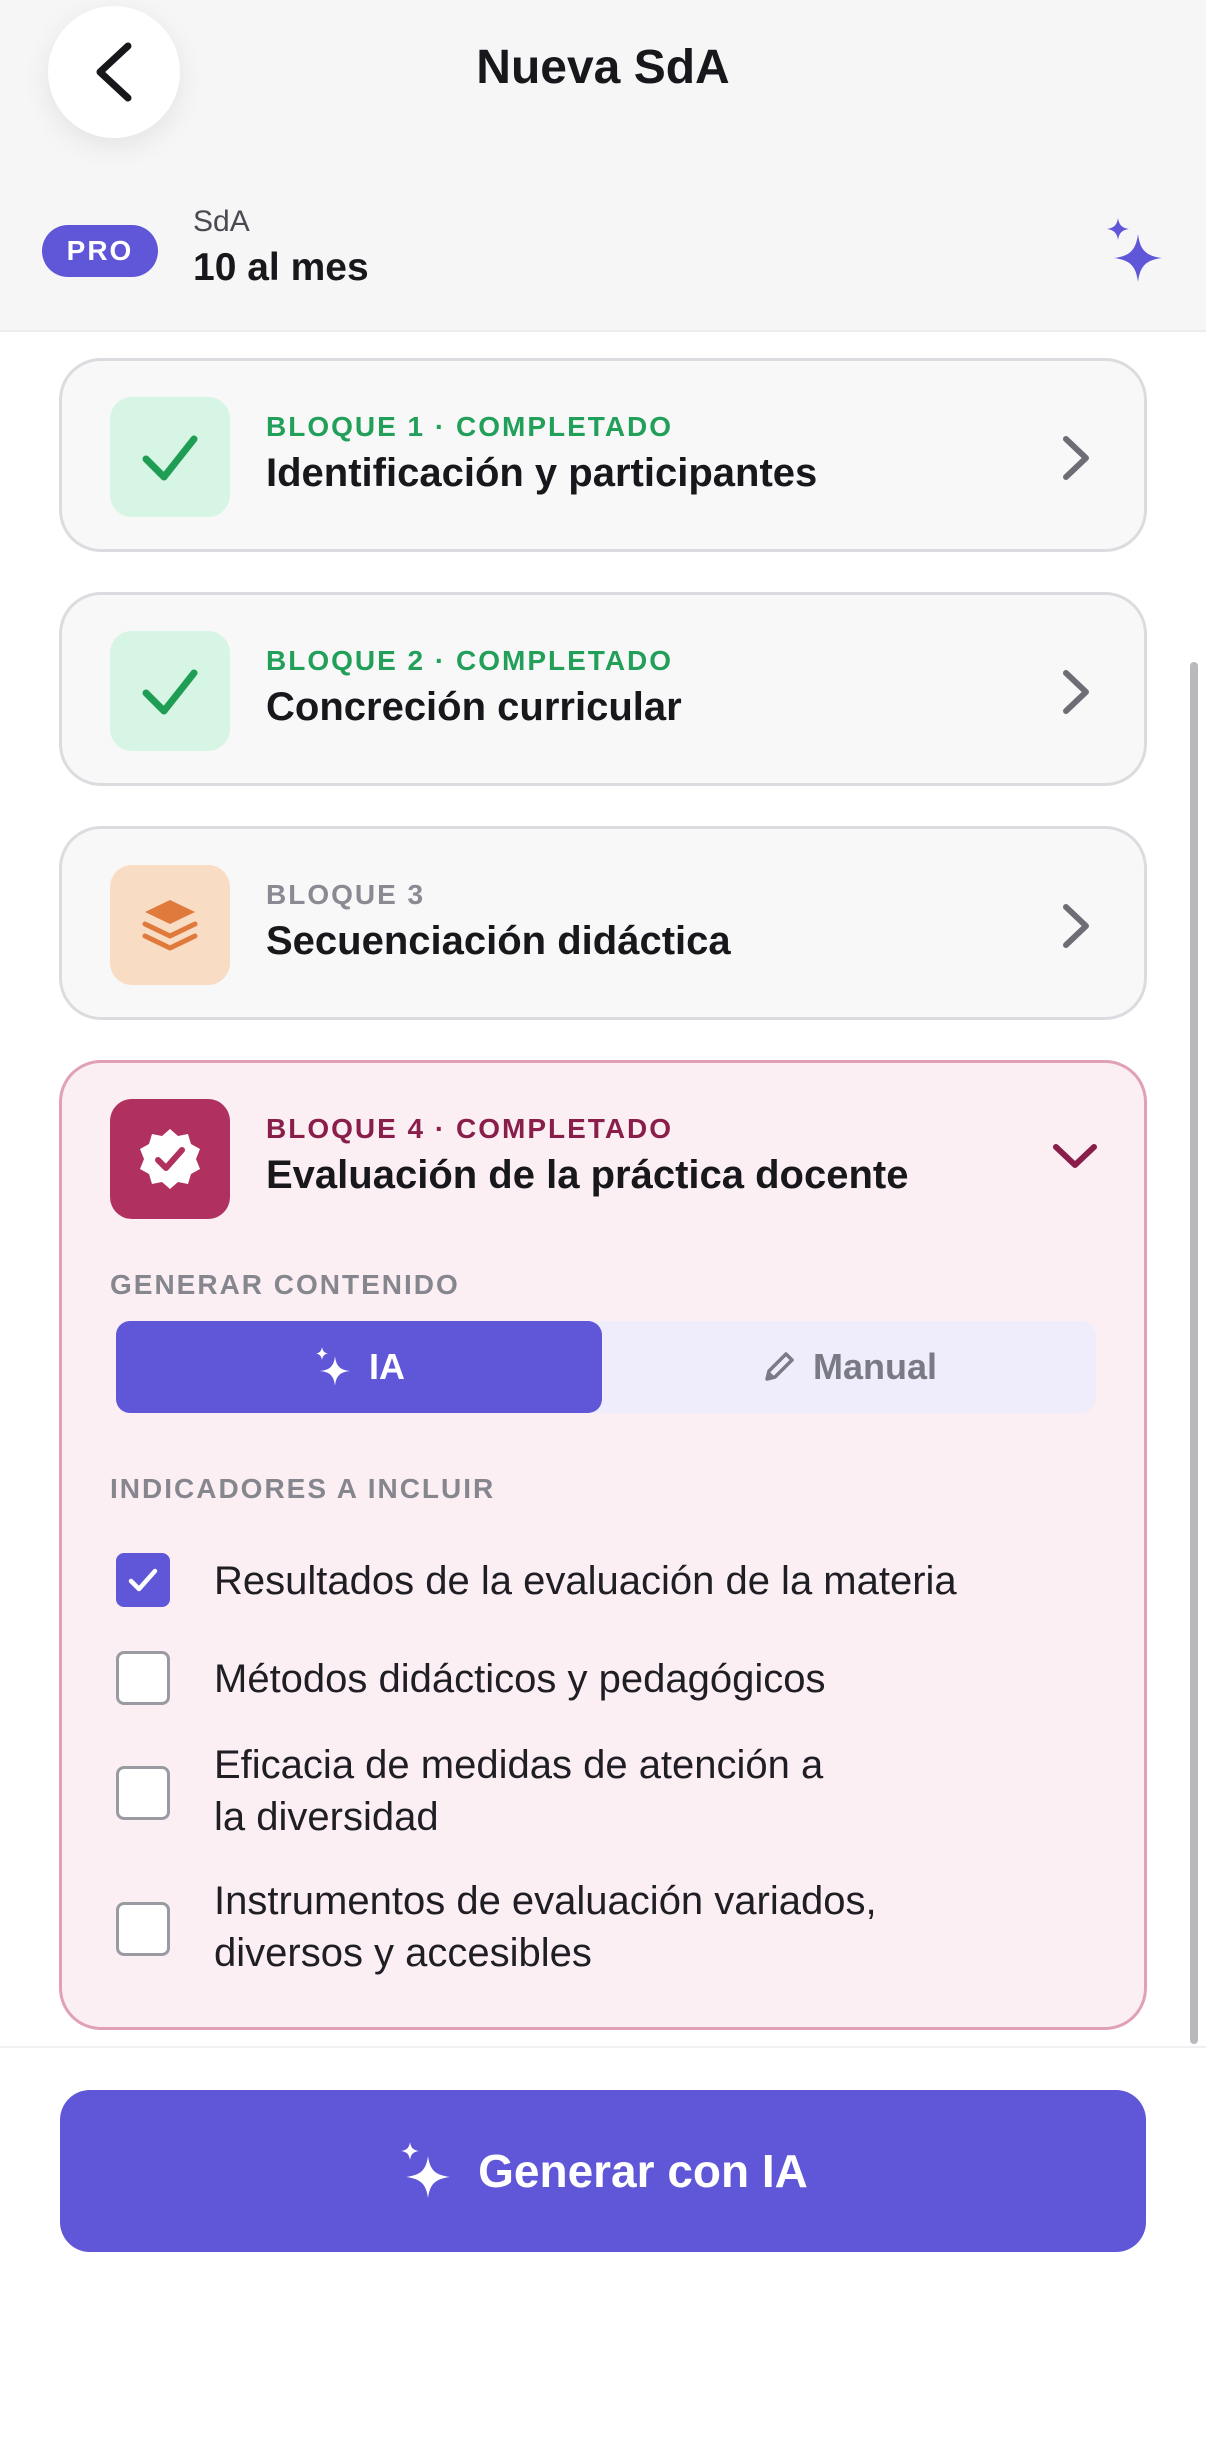 The height and width of the screenshot is (2442, 1206). Describe the element at coordinates (603, 67) in the screenshot. I see `page-title: Nueva SdA` at that location.